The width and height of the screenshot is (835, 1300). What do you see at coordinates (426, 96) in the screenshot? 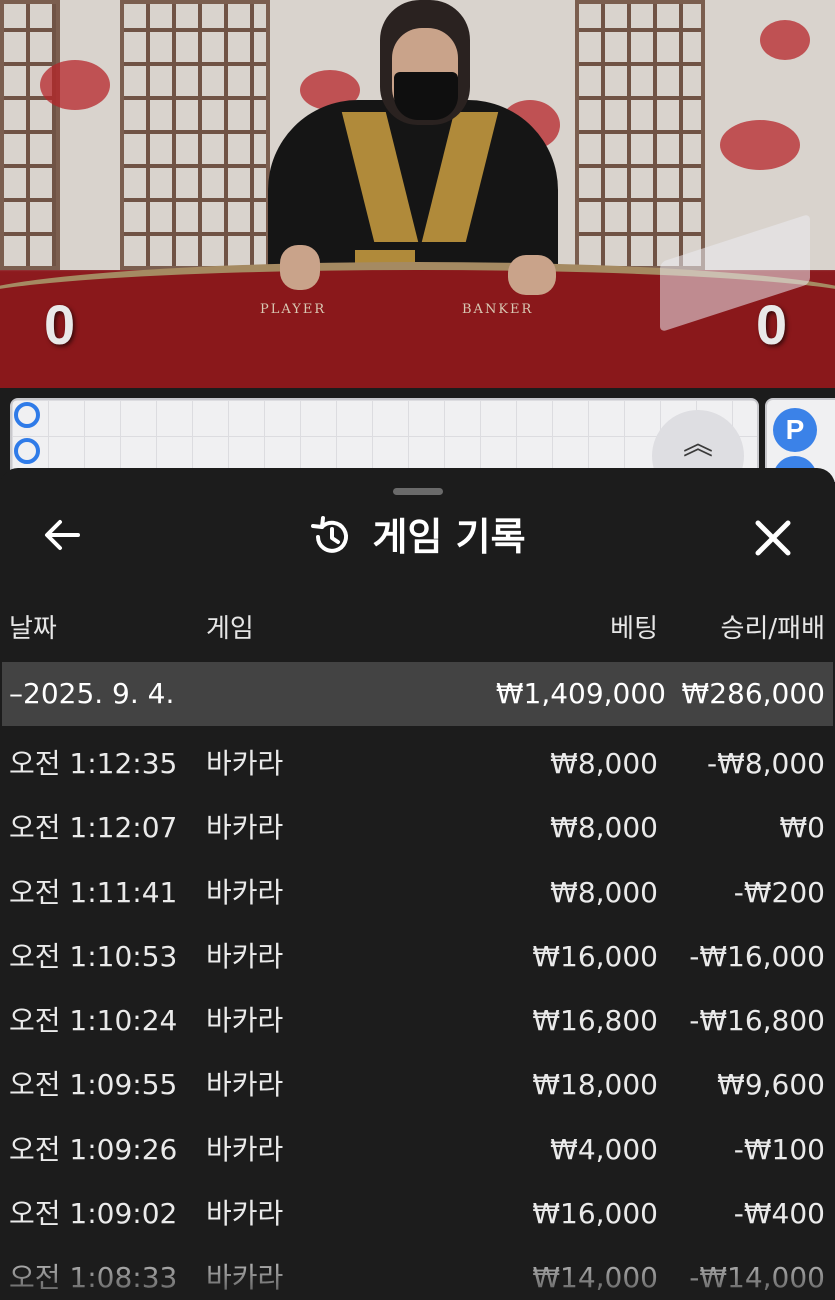
I see `dealer-mask` at bounding box center [426, 96].